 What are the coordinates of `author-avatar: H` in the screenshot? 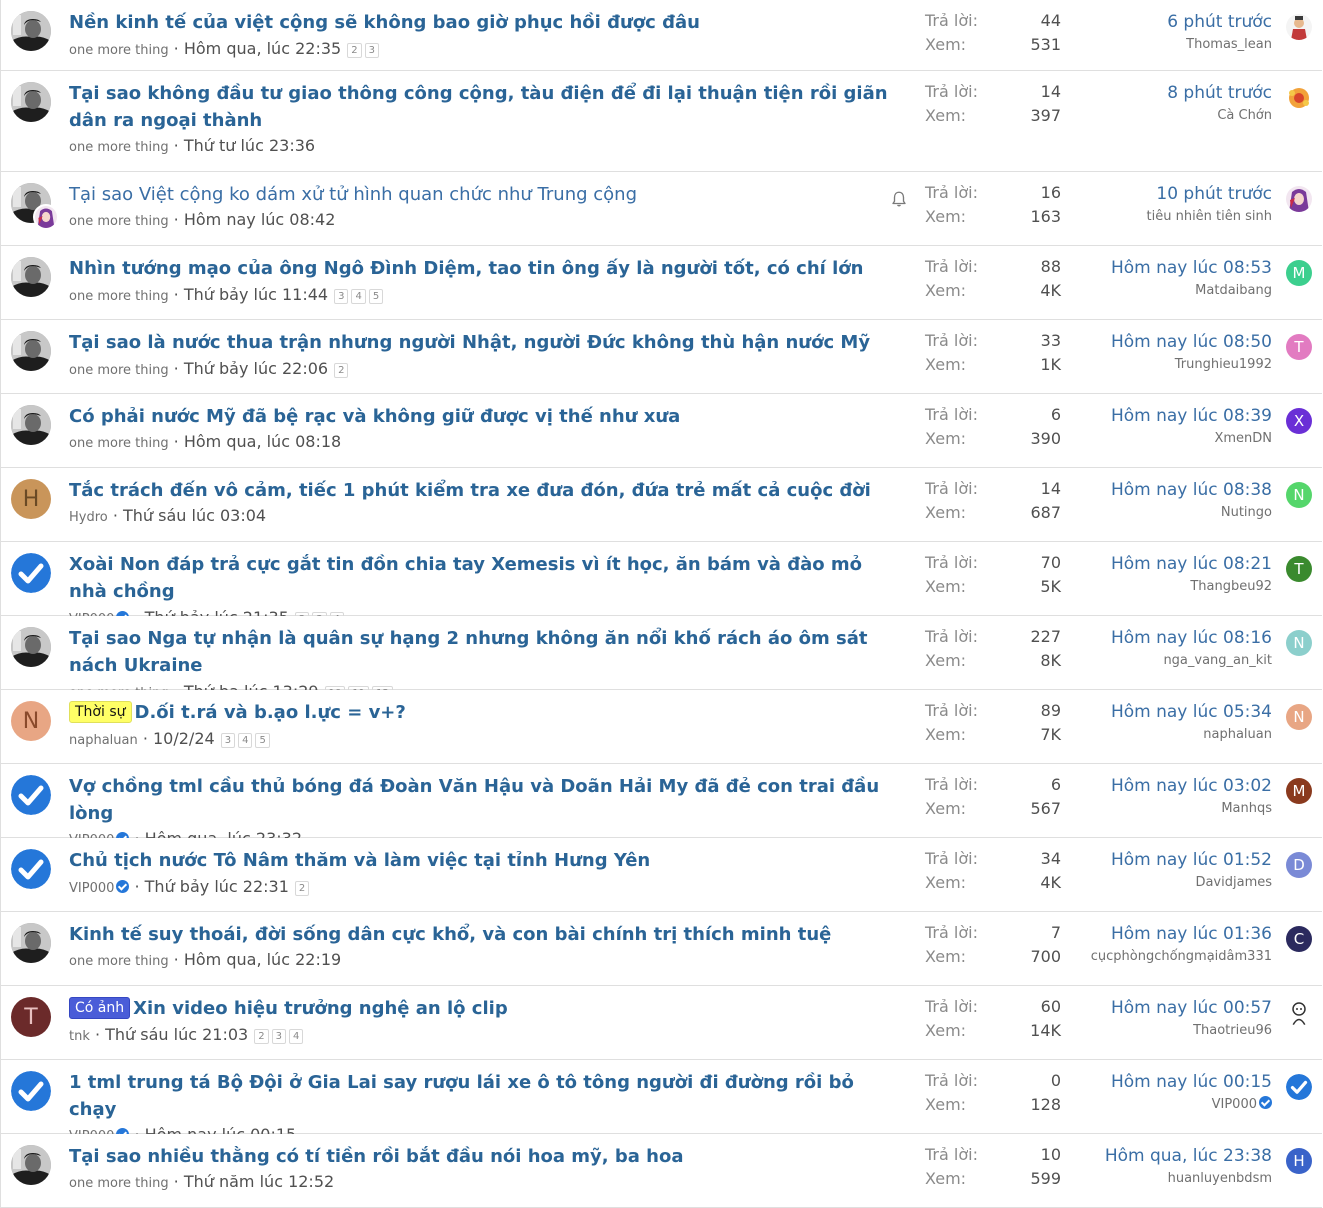 It's located at (31, 499).